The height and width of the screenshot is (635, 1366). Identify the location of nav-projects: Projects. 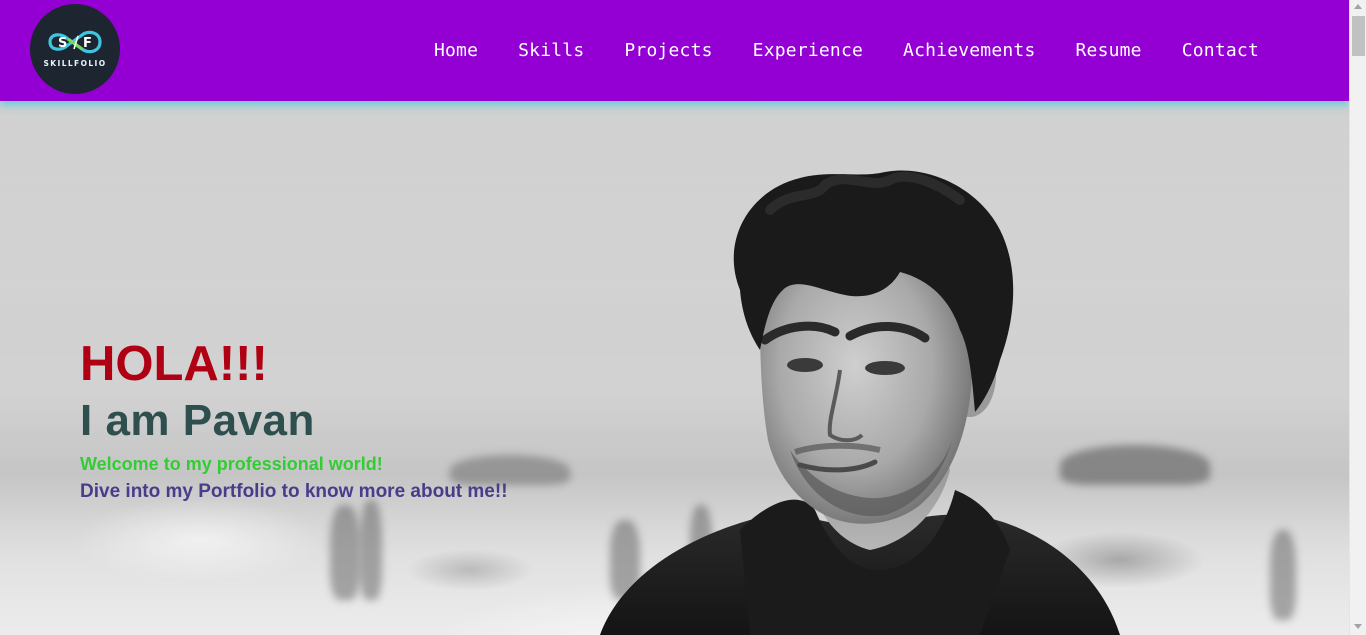
(668, 50).